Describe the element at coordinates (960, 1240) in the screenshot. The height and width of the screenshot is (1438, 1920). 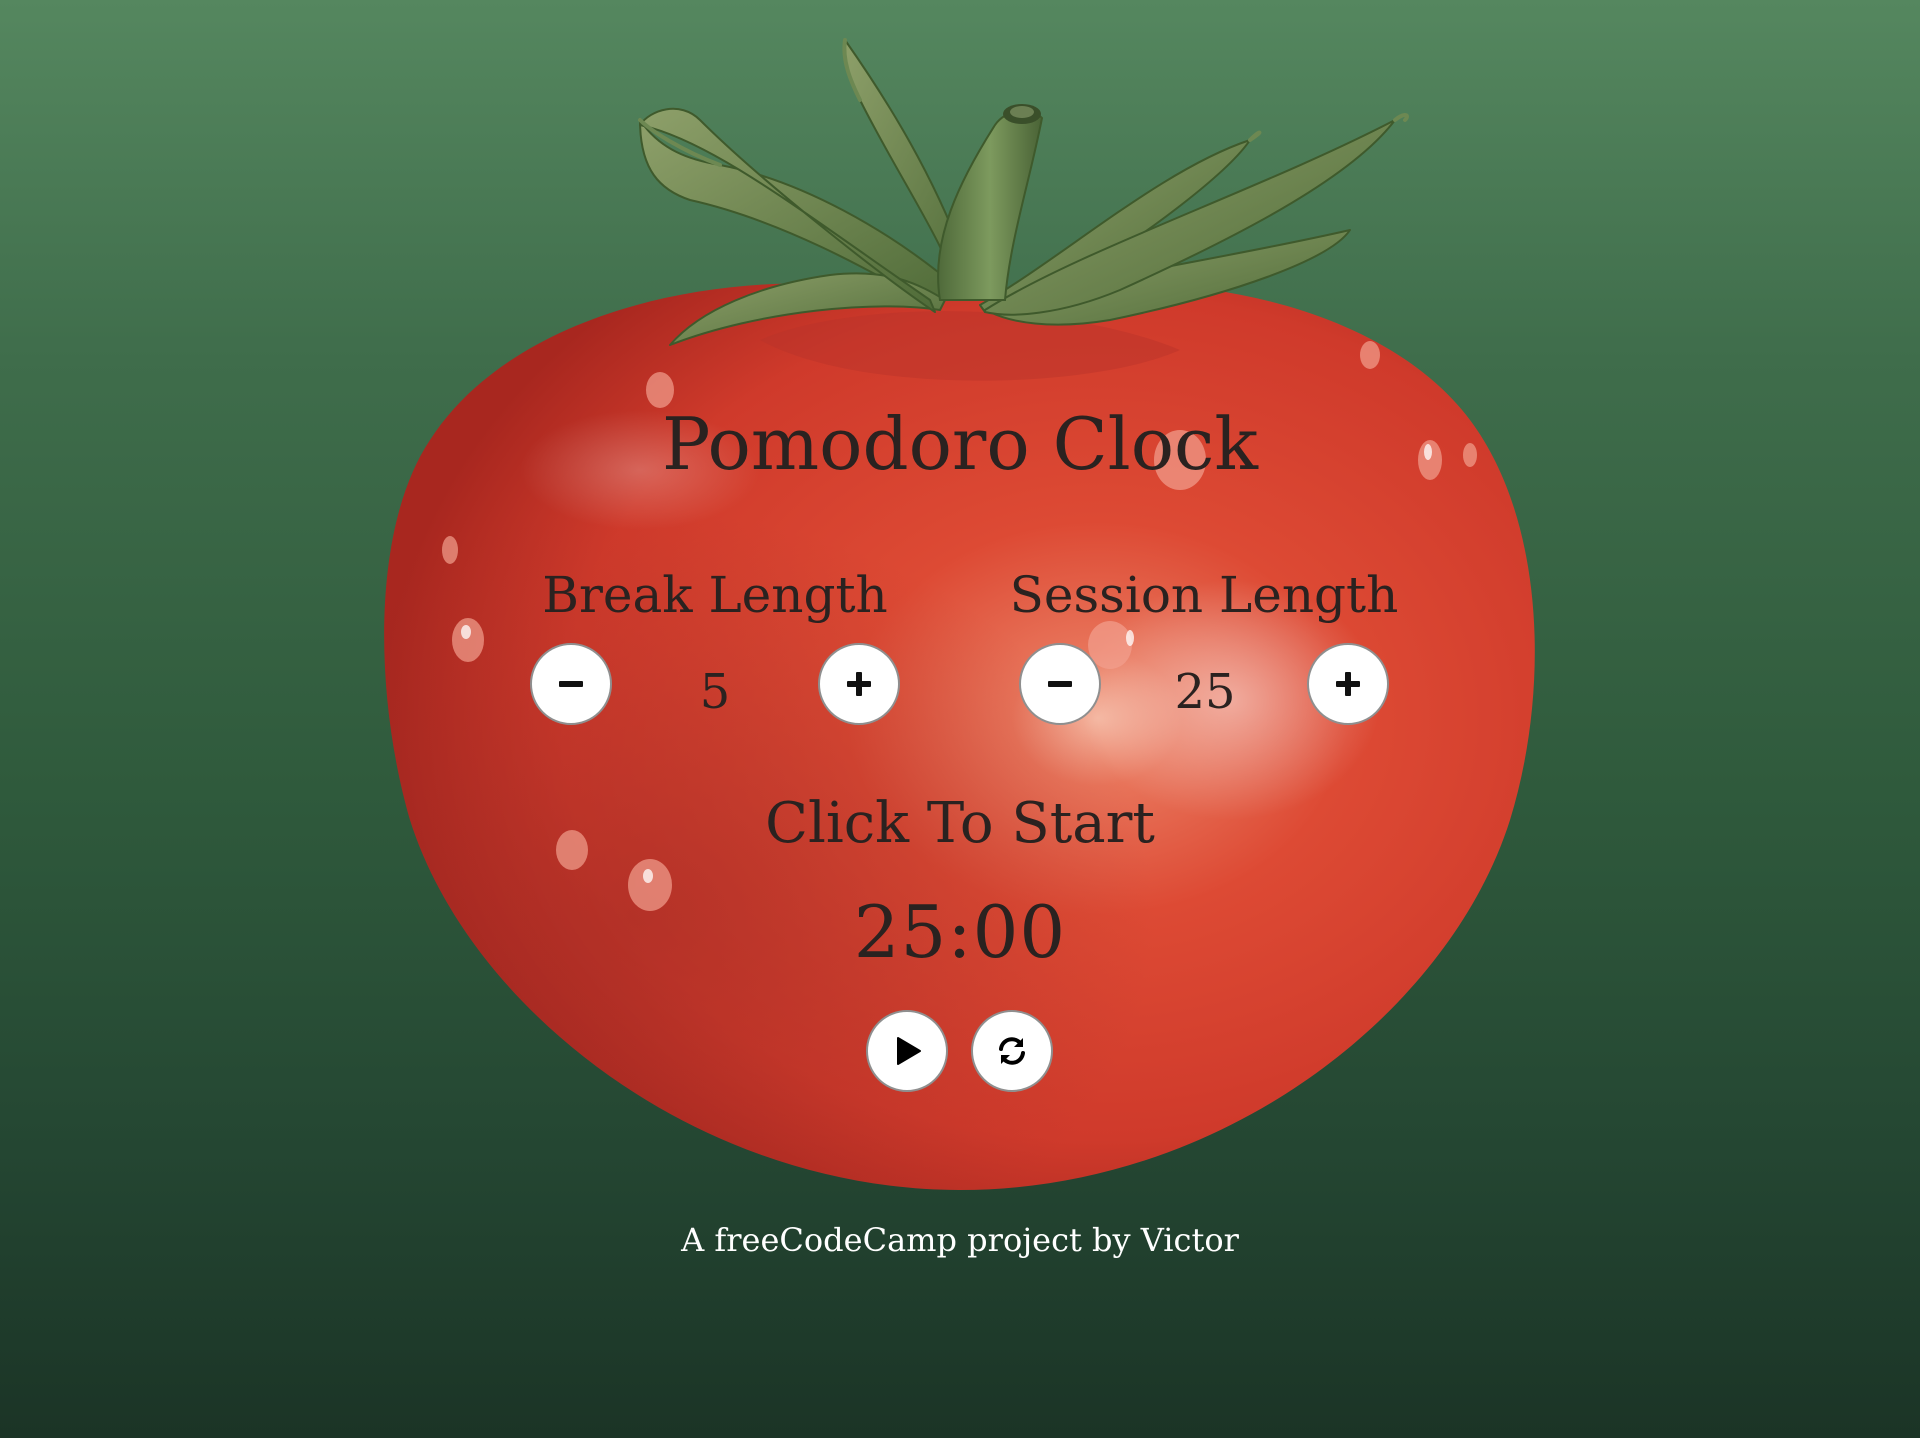
I see `footer-credit: A freeCodeCamp project by Victor` at that location.